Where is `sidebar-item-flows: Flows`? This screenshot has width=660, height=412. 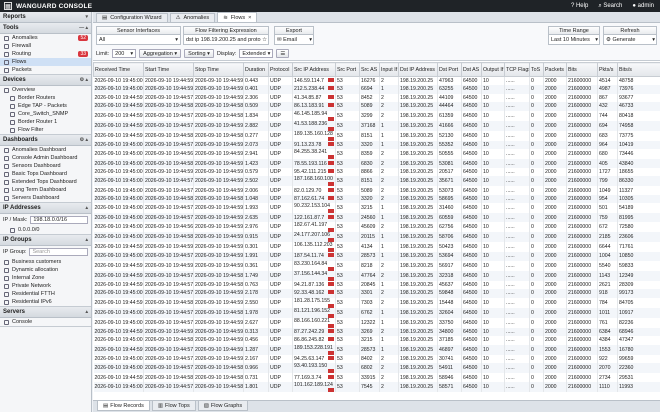
sidebar-item-flows: Flows is located at coordinates (45, 62).